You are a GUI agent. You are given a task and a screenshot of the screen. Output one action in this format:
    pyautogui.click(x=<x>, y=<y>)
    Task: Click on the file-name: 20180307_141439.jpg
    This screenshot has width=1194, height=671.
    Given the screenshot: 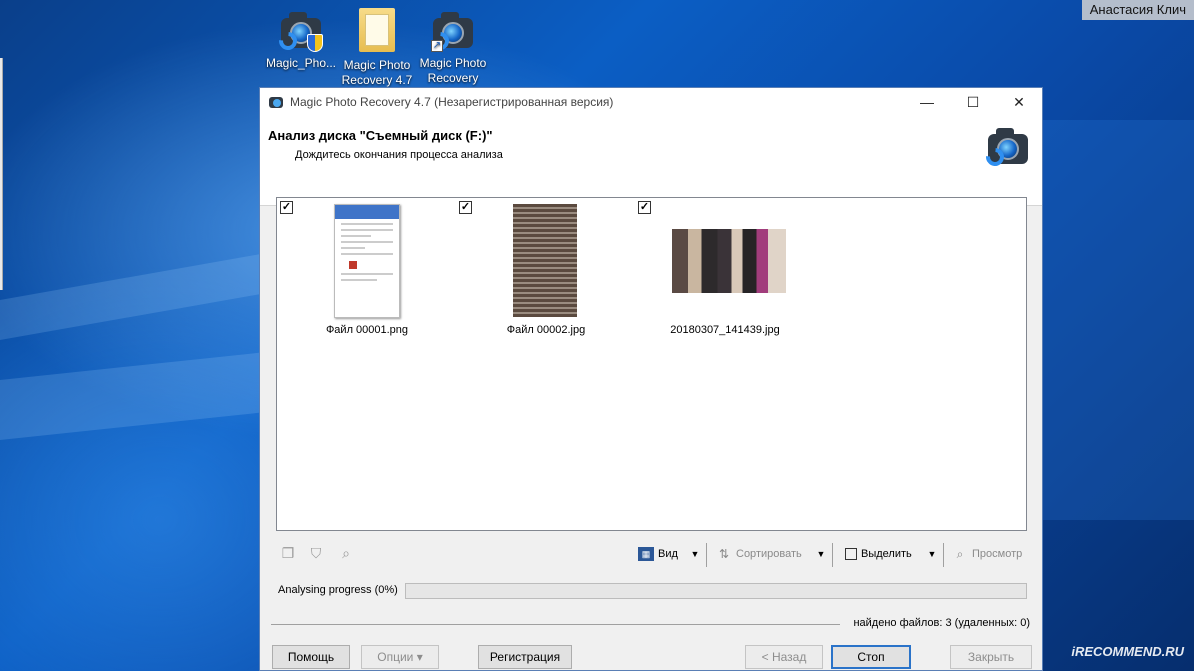 What is the action you would take?
    pyautogui.click(x=725, y=330)
    